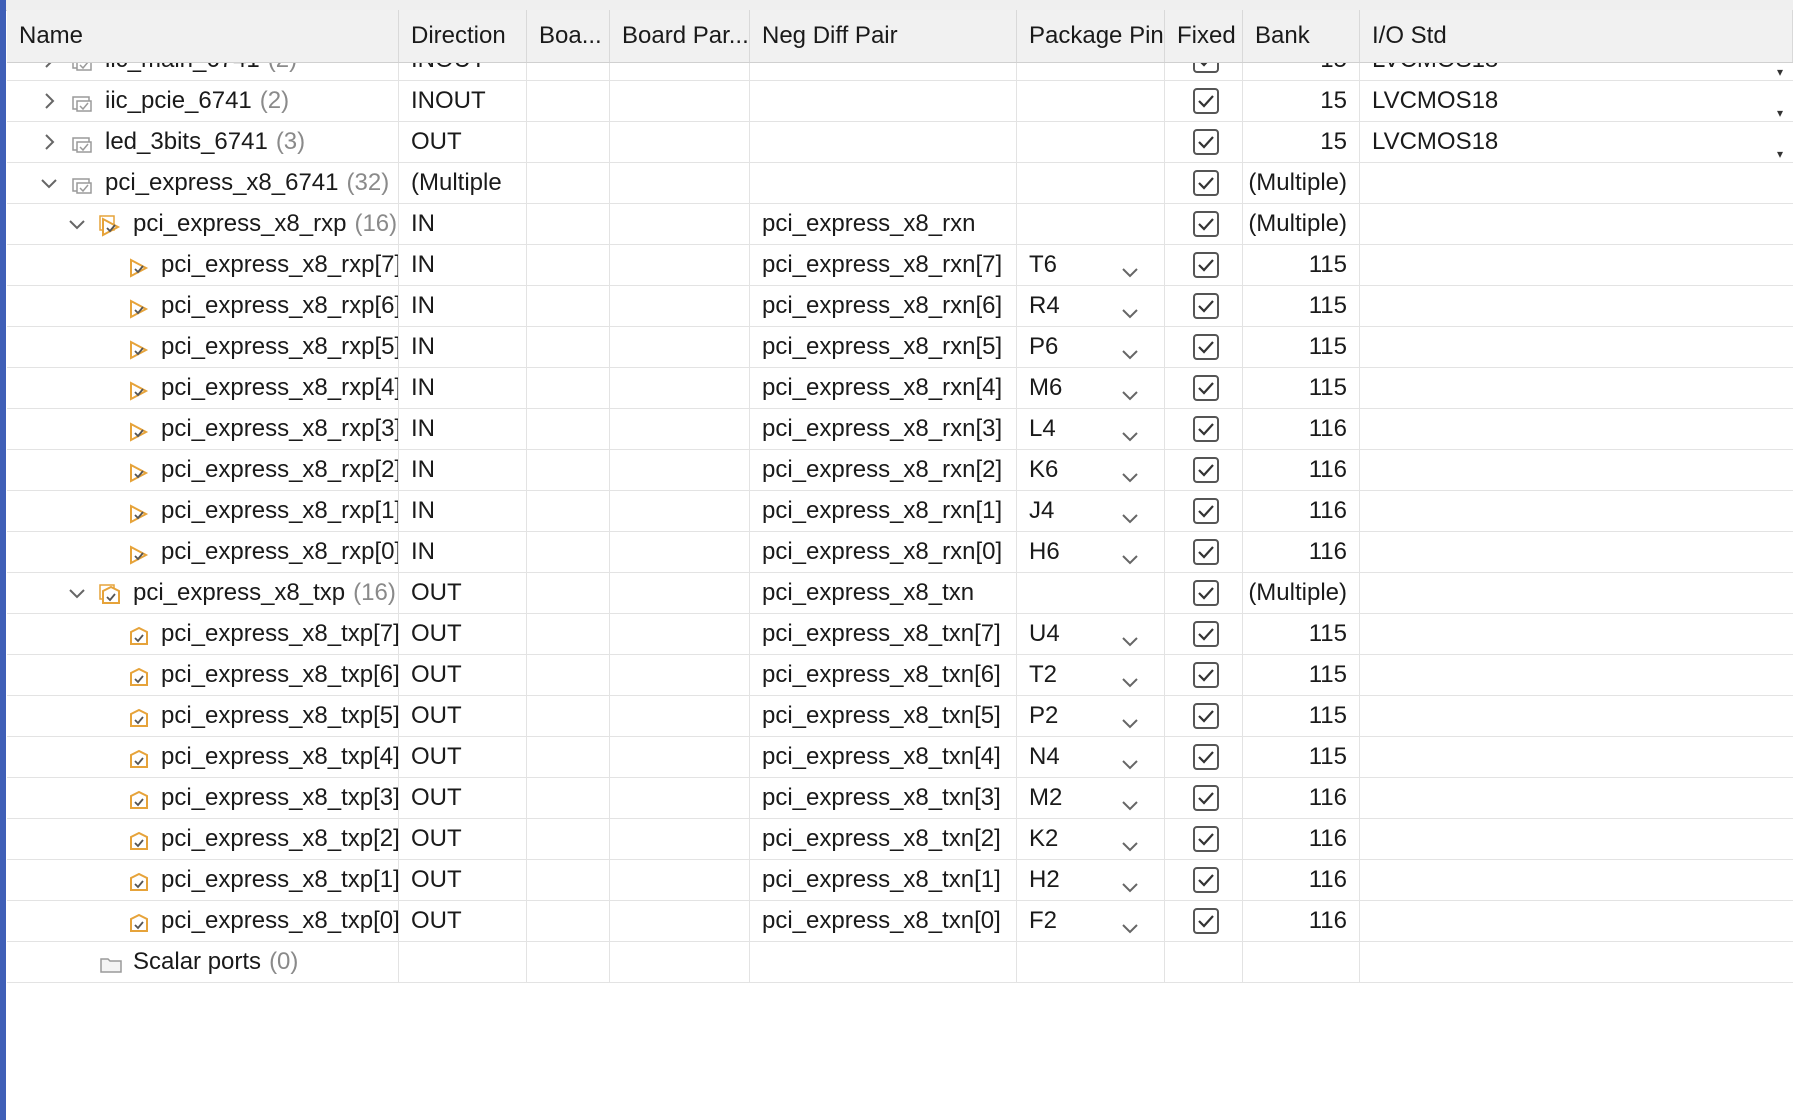 The image size is (1793, 1120). Describe the element at coordinates (883, 470) in the screenshot. I see `neg-diff-pair-cell: pci_express_x8_rxn[2]` at that location.